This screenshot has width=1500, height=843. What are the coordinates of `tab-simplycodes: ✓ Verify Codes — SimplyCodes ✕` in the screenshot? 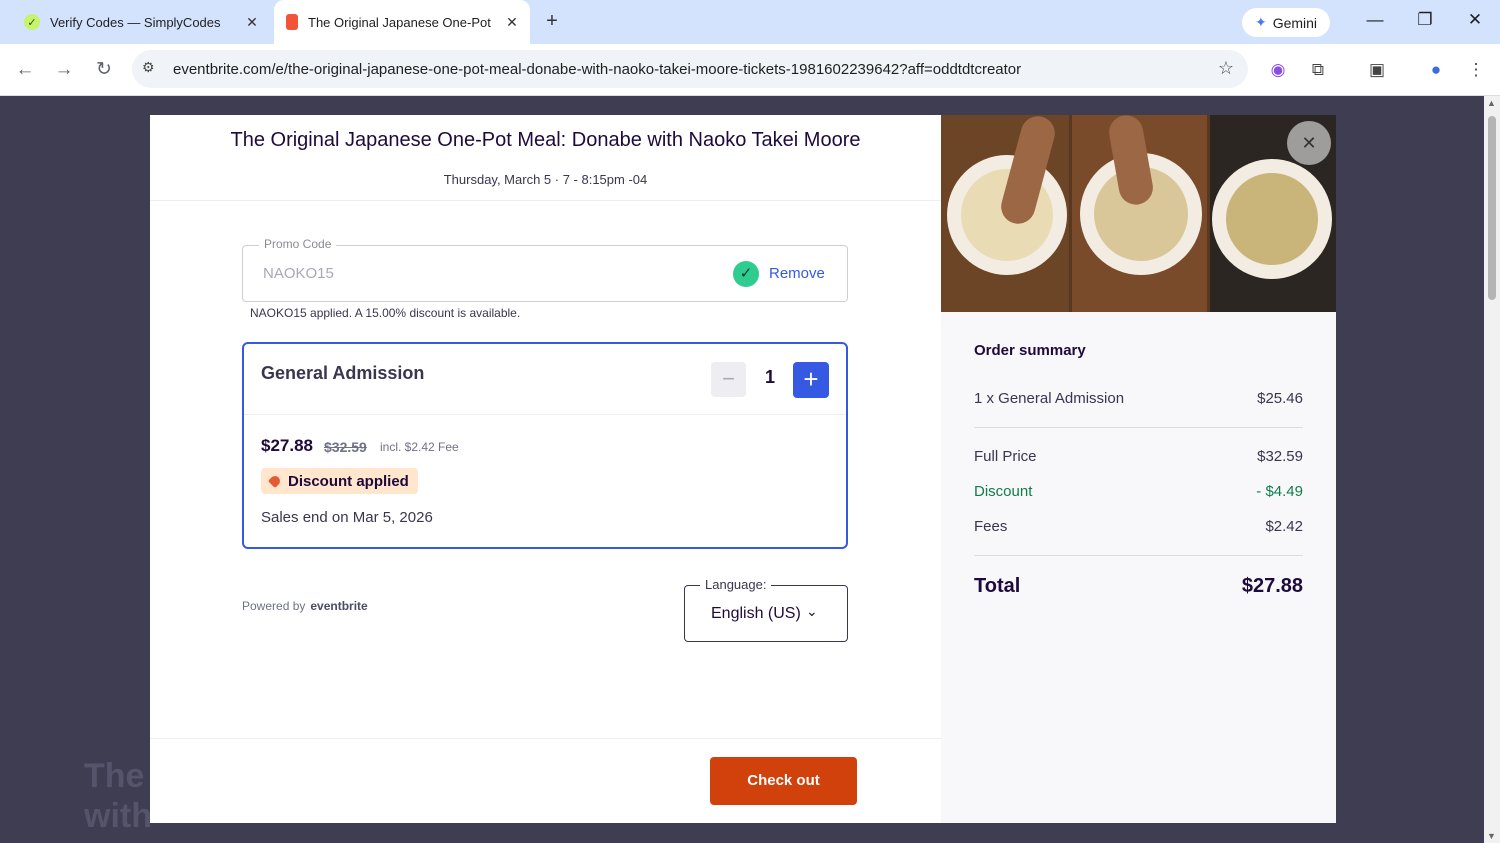 It's located at (141, 22).